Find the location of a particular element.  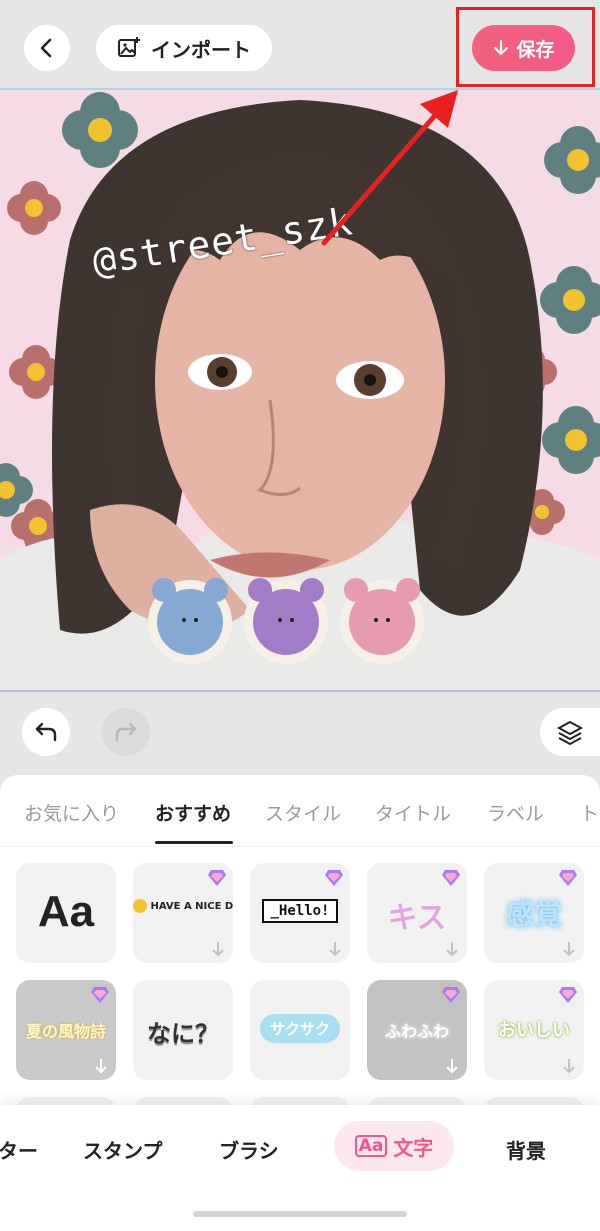

preset-tile: _Hello! is located at coordinates (300, 913).